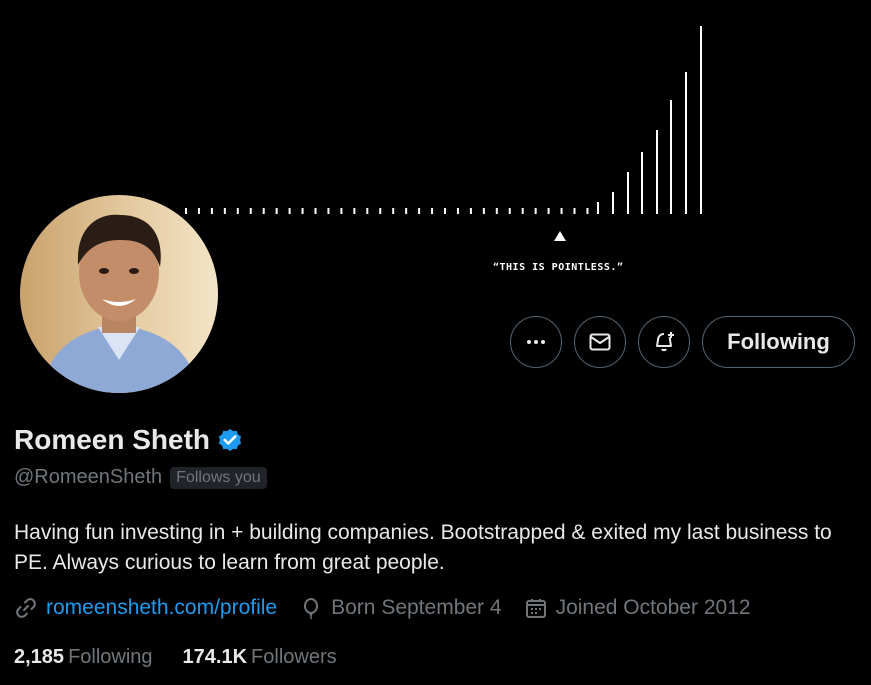 This screenshot has height=685, width=871. I want to click on birthday-text: Born September 4, so click(416, 607).